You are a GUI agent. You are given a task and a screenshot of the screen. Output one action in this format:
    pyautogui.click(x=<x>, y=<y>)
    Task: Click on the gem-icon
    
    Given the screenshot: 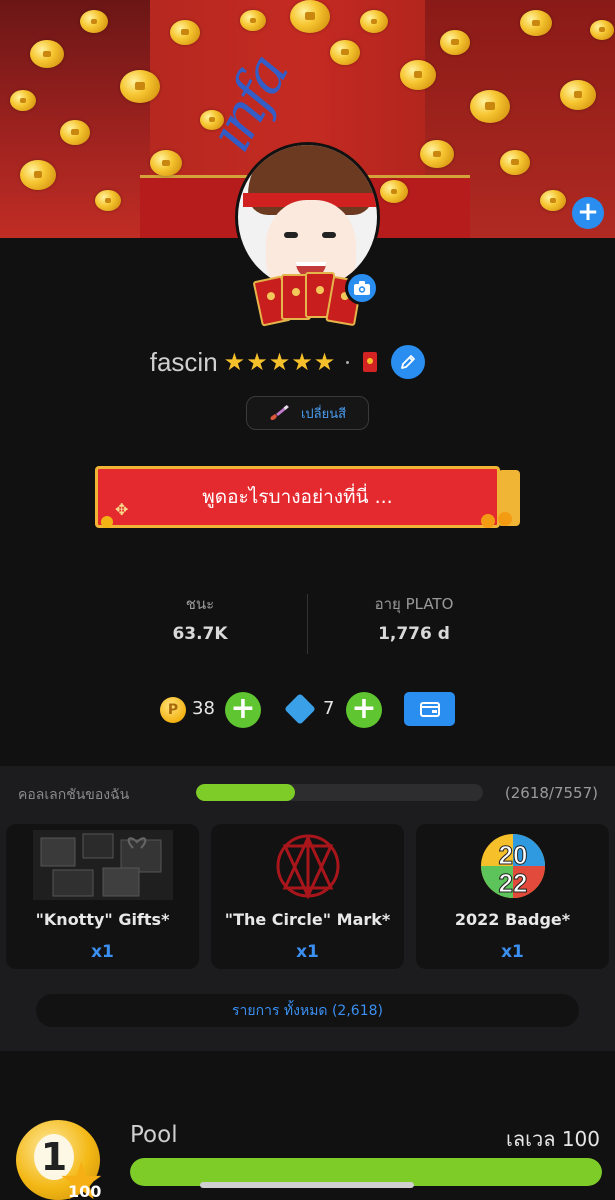 What is the action you would take?
    pyautogui.click(x=300, y=709)
    